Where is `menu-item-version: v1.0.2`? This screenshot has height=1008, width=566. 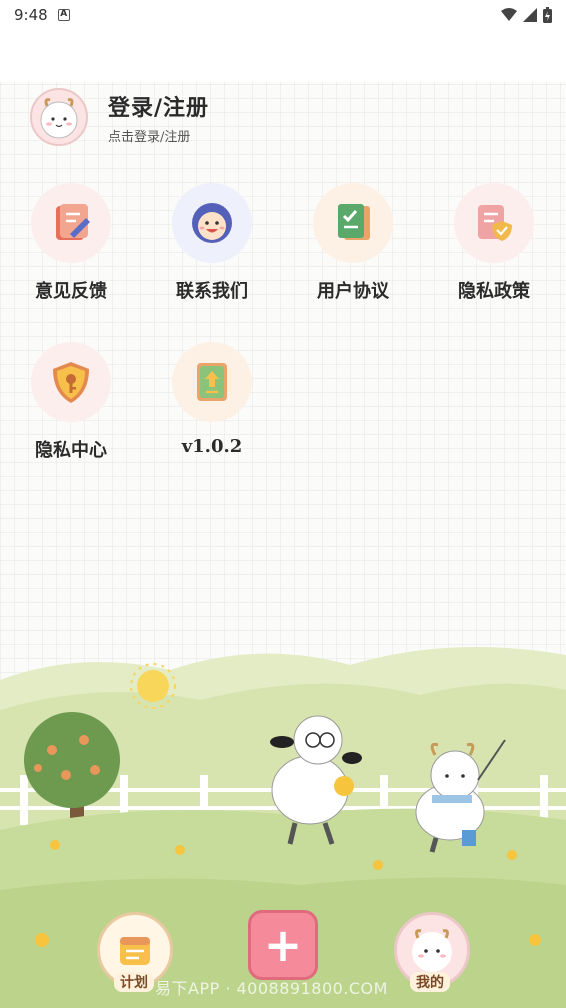 menu-item-version: v1.0.2 is located at coordinates (212, 399).